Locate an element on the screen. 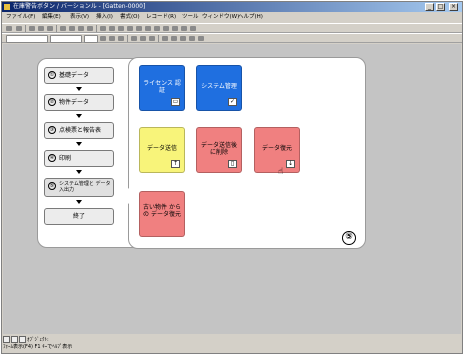  copy-icon is located at coordinates (72, 28).